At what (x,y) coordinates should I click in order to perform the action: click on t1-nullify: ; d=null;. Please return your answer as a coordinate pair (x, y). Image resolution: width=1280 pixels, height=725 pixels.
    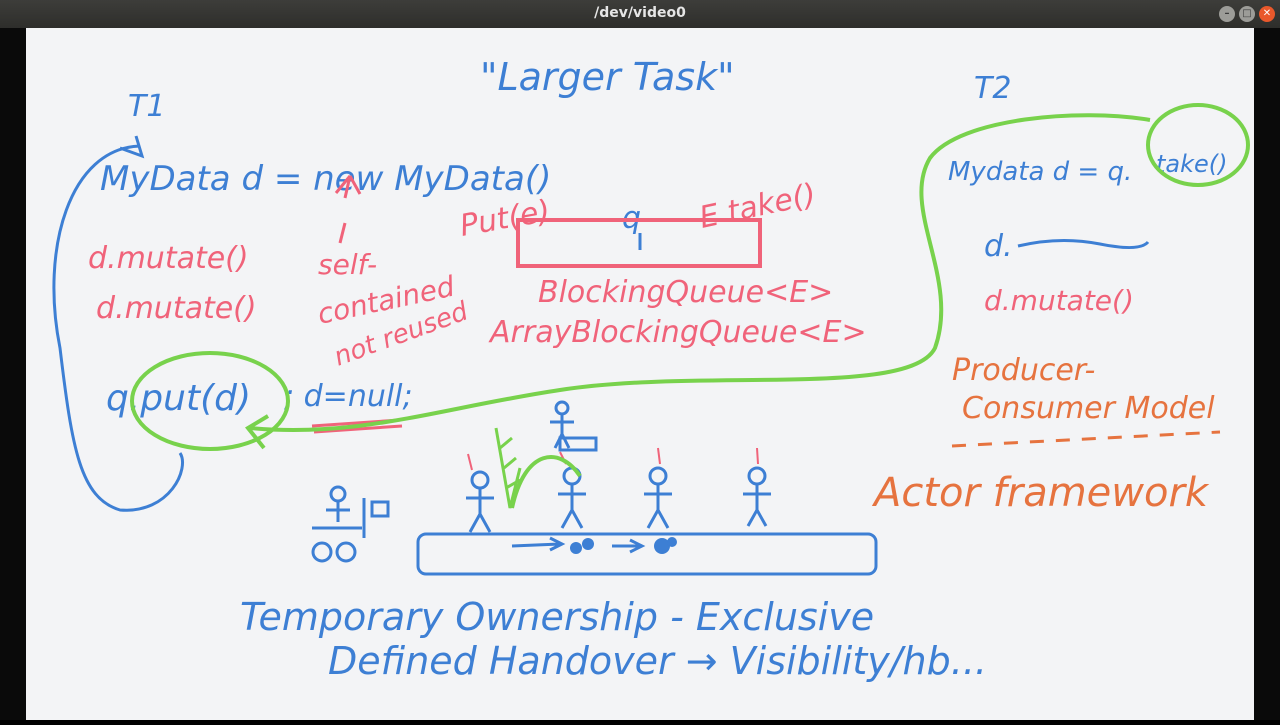
    Looking at the image, I should click on (348, 396).